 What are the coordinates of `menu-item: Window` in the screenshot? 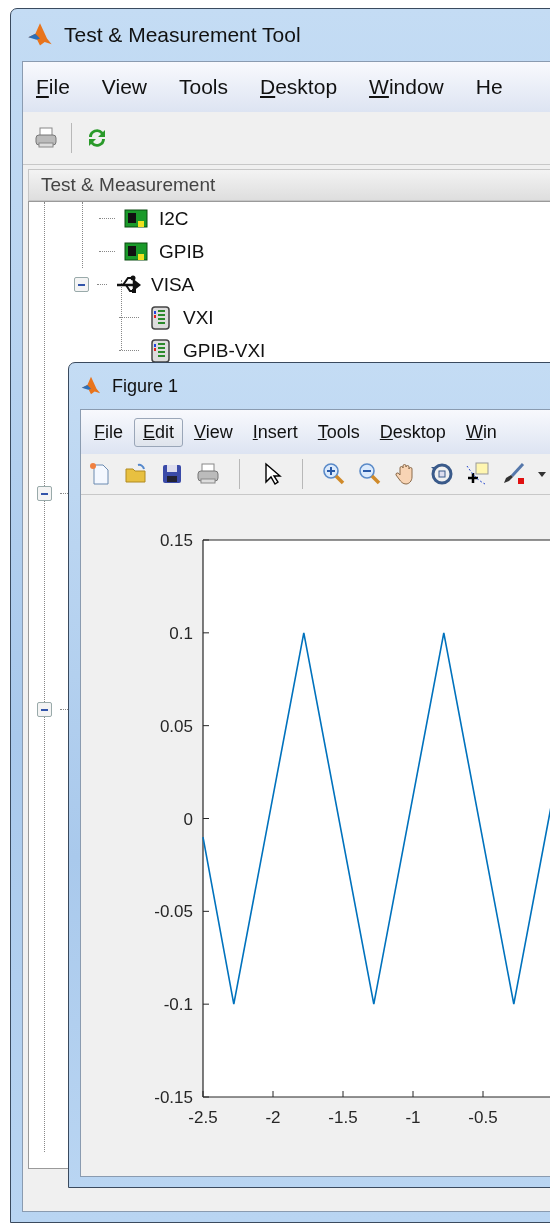 It's located at (406, 87).